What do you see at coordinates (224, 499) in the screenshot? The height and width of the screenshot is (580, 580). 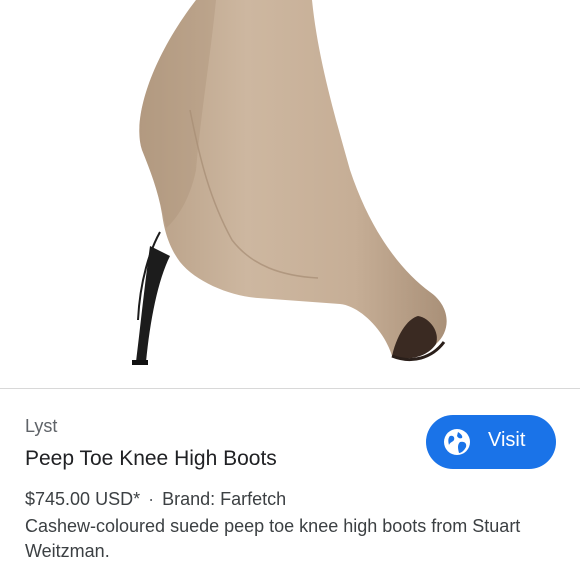 I see `brand: Brand: Farfetch` at bounding box center [224, 499].